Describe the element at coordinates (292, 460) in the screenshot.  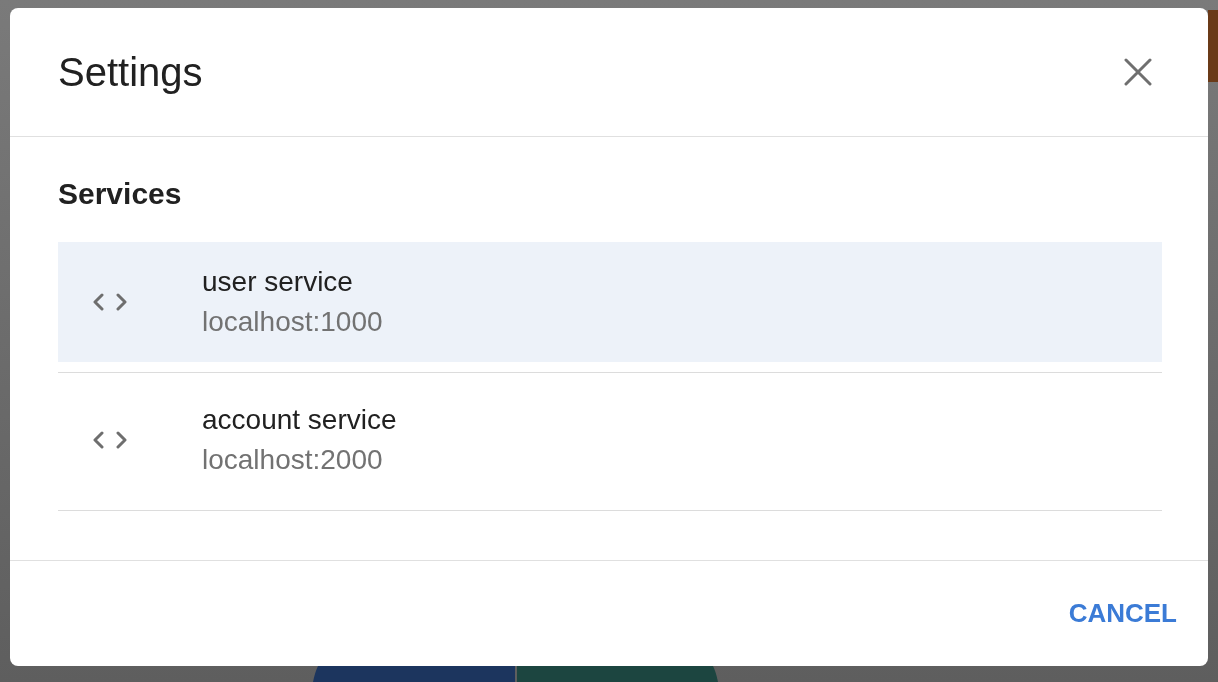
I see `service-address: localhost:2000` at that location.